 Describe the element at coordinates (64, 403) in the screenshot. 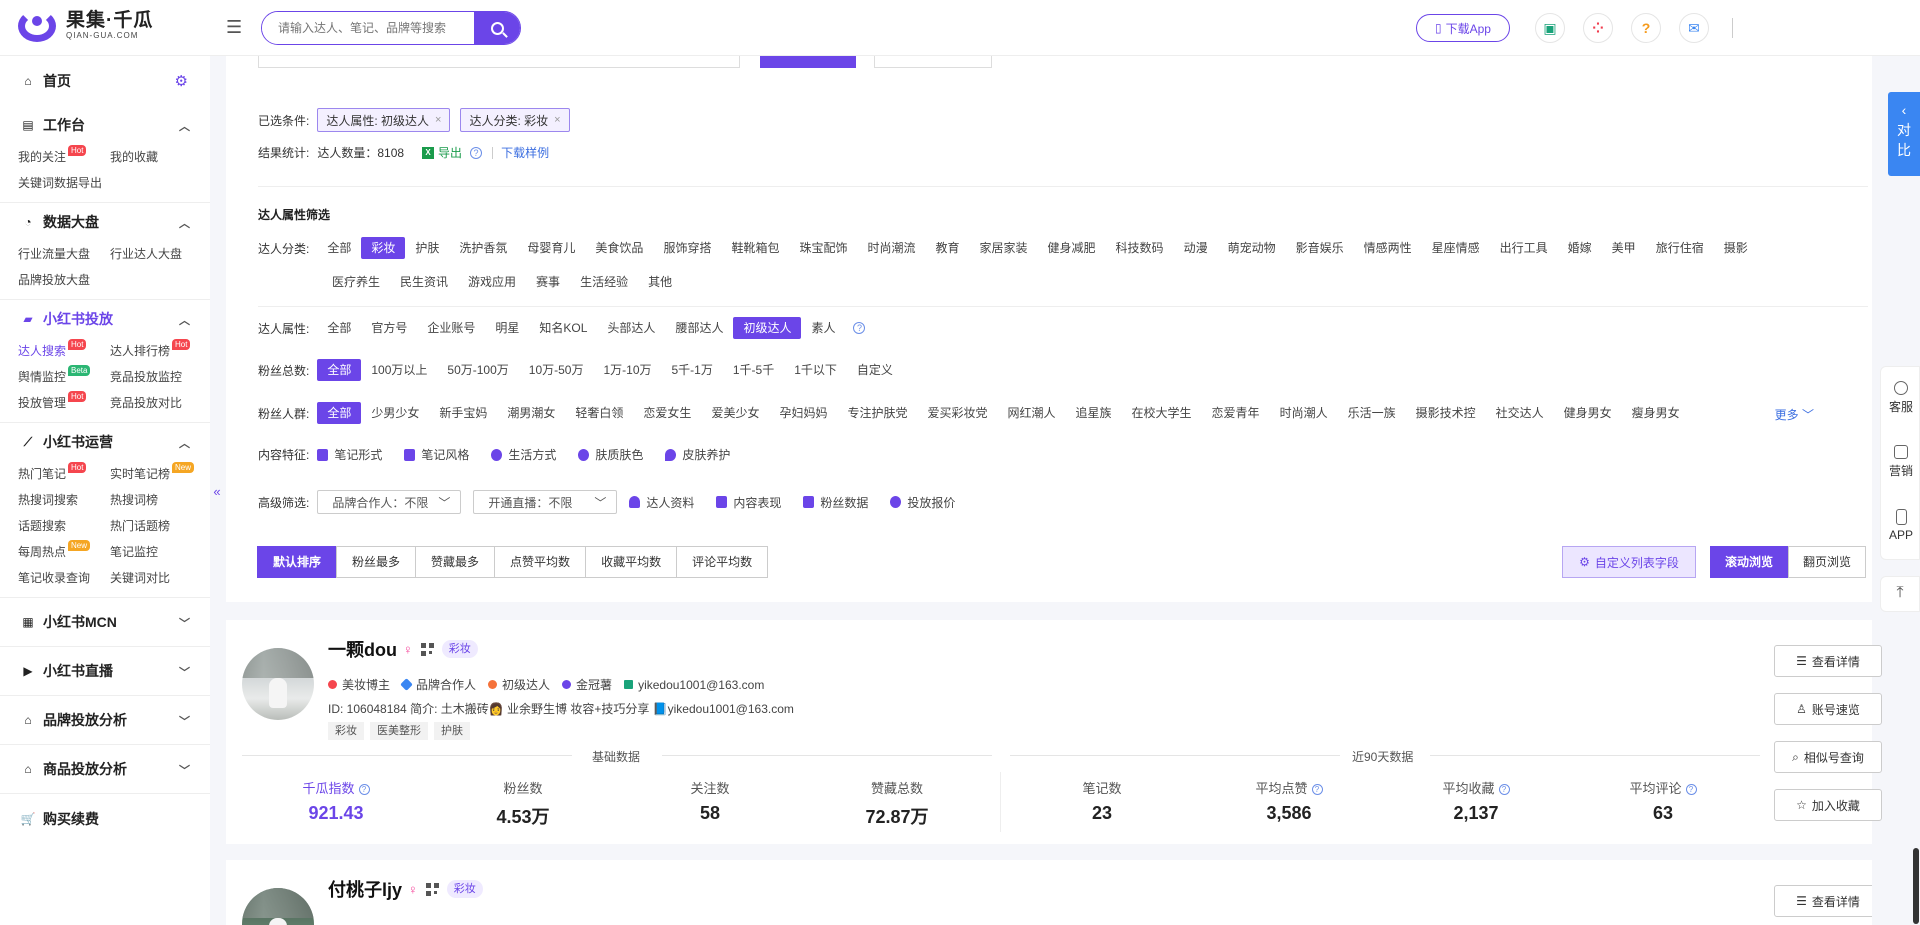

I see `sidebar-item-ads-manage: 投放管理 Hot` at that location.